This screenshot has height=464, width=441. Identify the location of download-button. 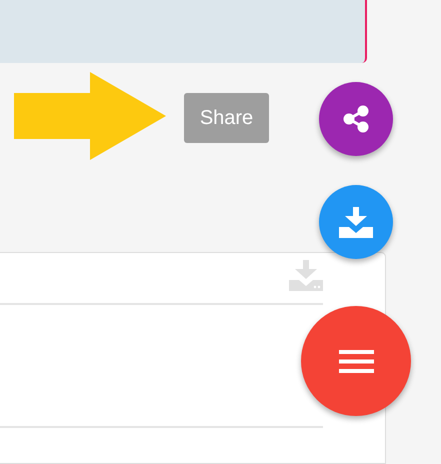
(356, 222).